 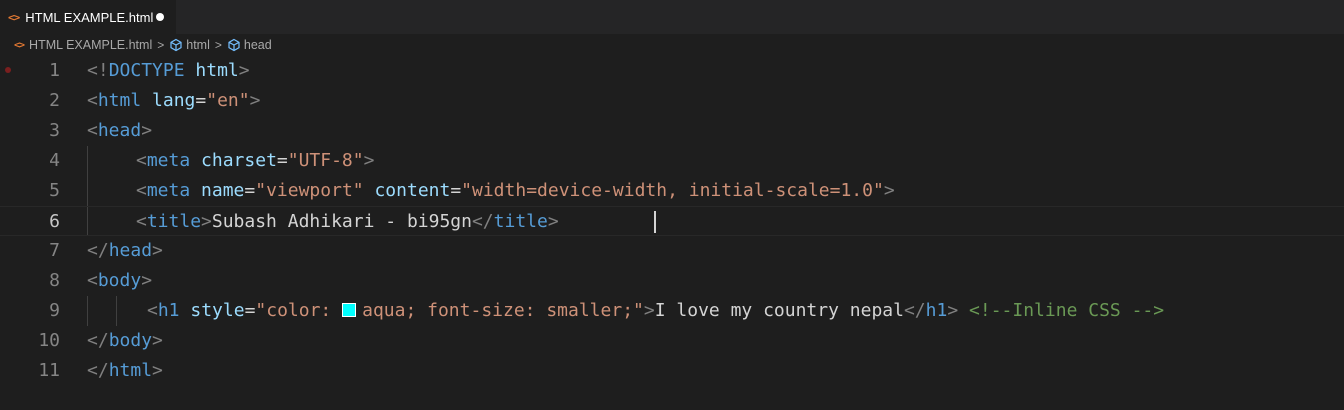 I want to click on code-text: <html lang="en">, so click(x=173, y=101).